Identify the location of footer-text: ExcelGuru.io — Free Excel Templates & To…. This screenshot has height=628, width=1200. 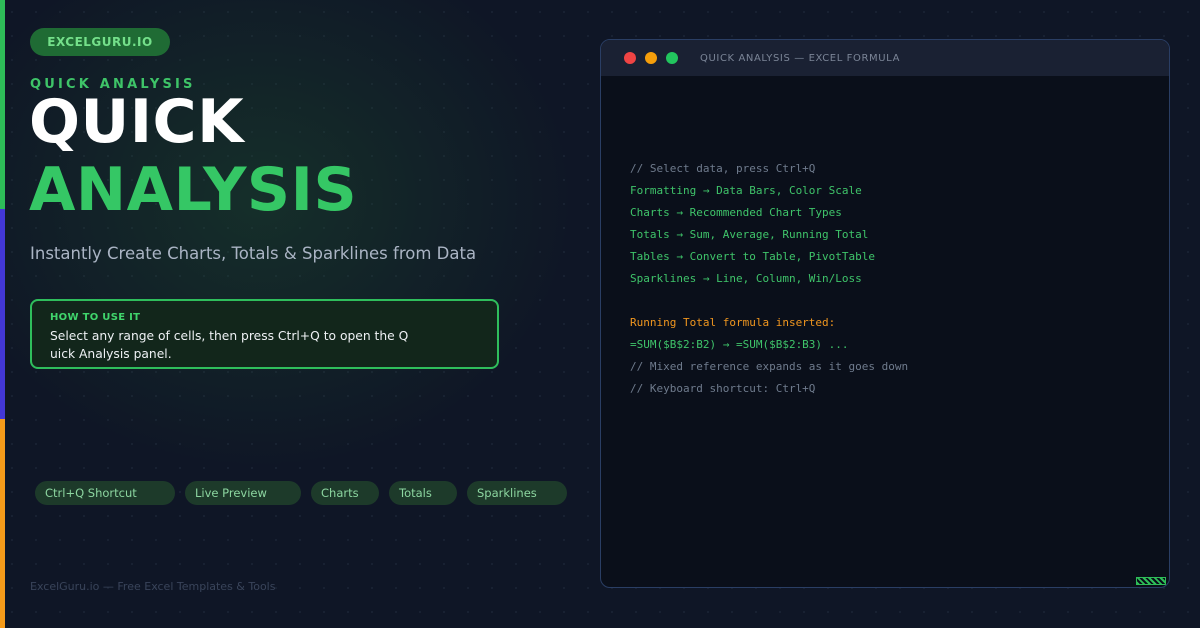
(153, 586).